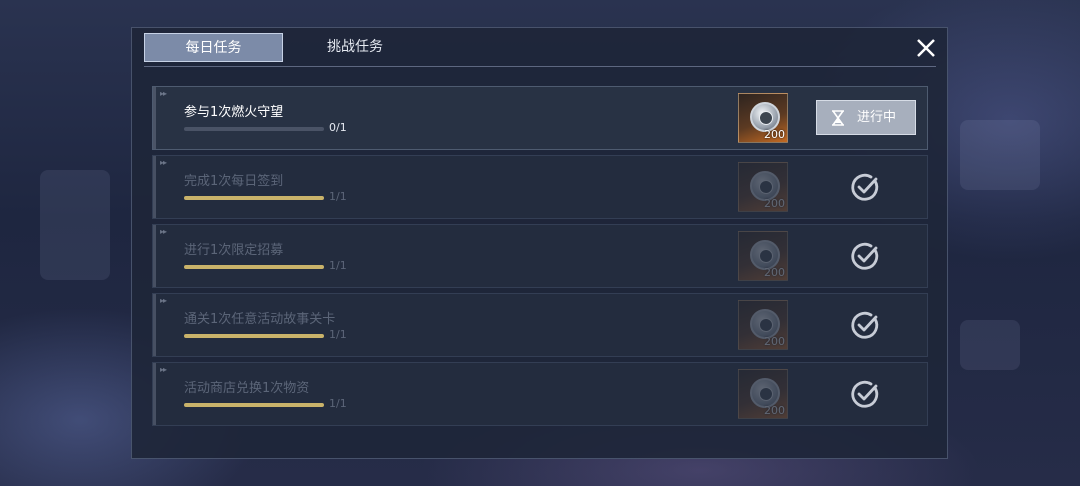  Describe the element at coordinates (877, 117) in the screenshot. I see `status-label: 进行中` at that location.